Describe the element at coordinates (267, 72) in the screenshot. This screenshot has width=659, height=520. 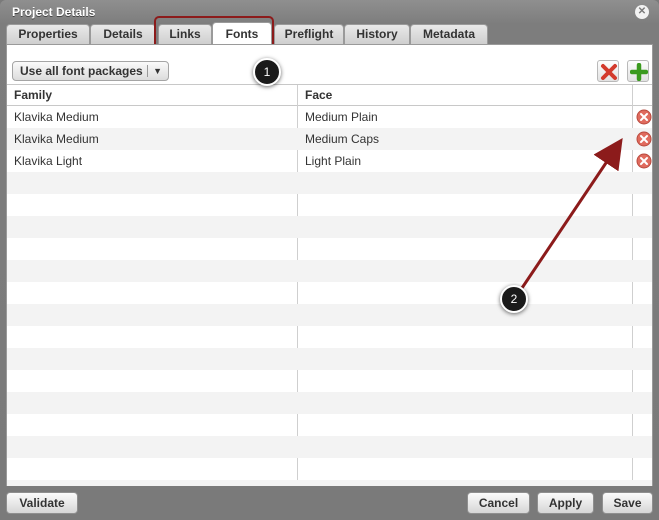
I see `callout-badge: 1` at that location.